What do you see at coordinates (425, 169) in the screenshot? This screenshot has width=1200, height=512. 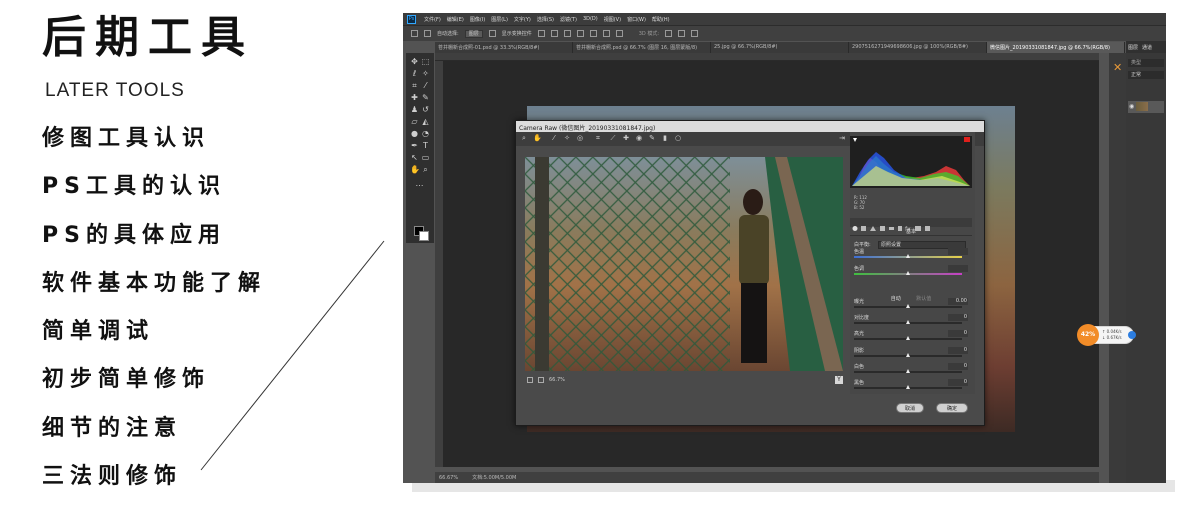 I see `zoom-tool-icon: ⌕` at bounding box center [425, 169].